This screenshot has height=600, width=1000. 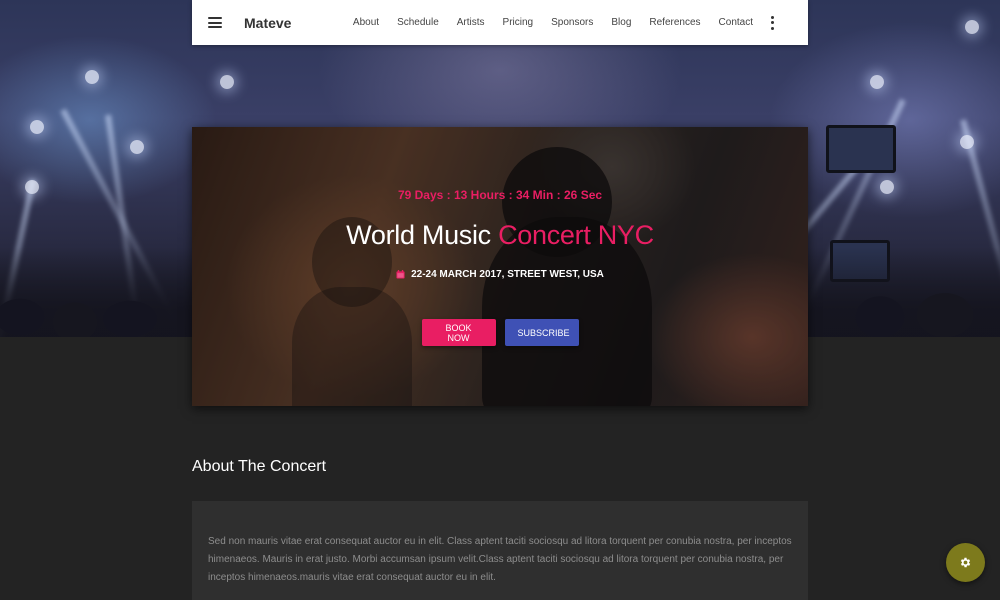 I want to click on hamburger-menu-icon, so click(x=215, y=22).